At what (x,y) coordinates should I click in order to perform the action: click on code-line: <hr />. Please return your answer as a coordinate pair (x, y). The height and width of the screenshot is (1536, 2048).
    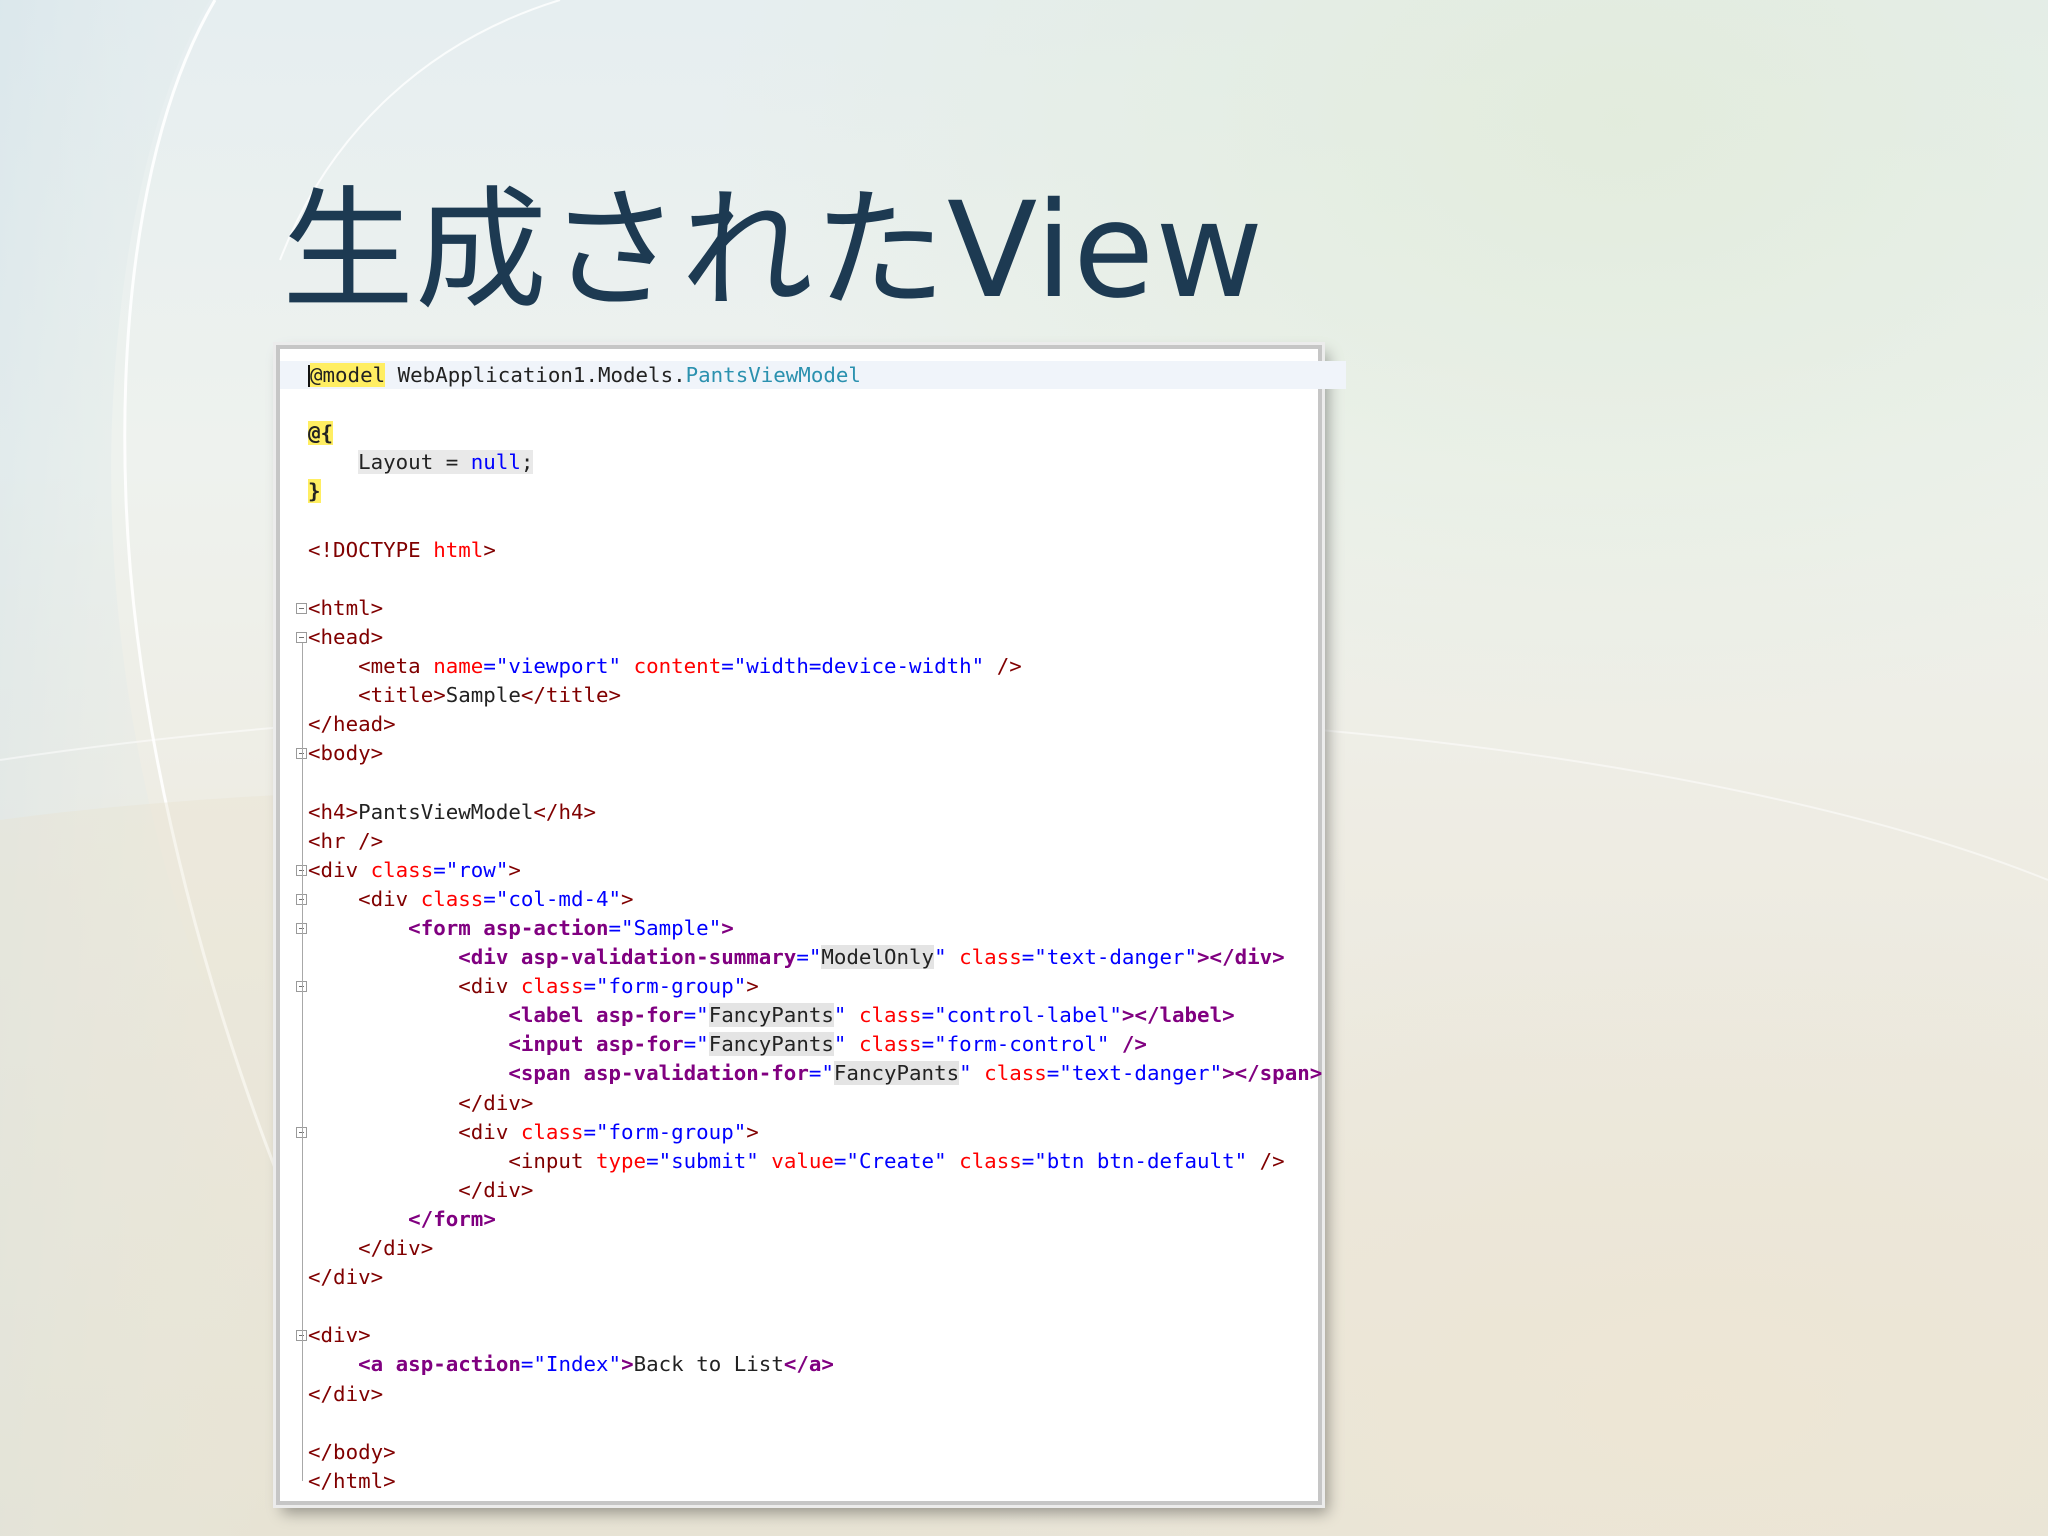
    Looking at the image, I should click on (331, 841).